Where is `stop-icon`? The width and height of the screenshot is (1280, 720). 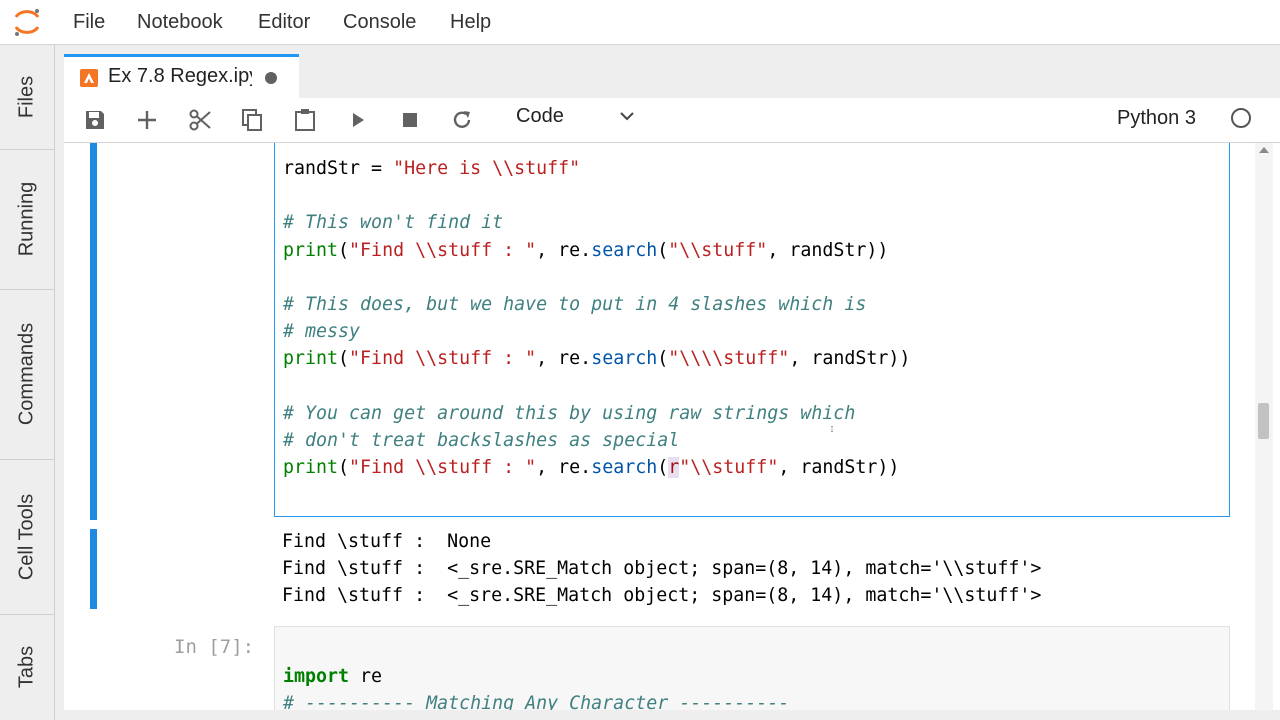
stop-icon is located at coordinates (410, 120).